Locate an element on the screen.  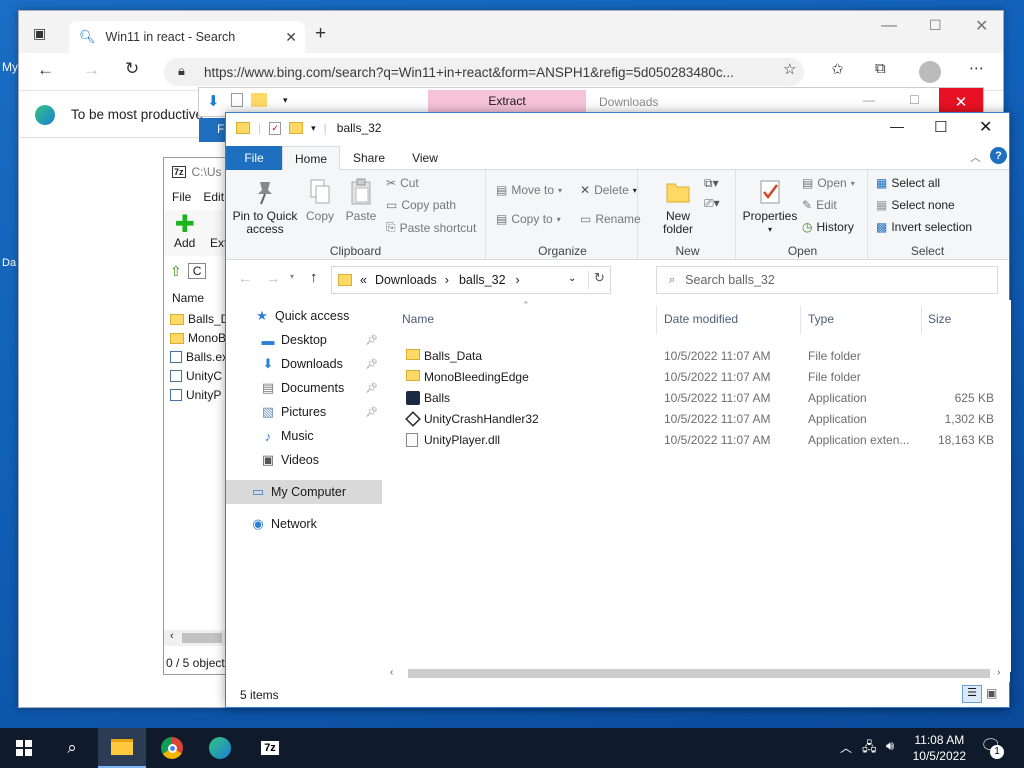
network-icon: 🖧︎ is located at coordinates (869, 749).